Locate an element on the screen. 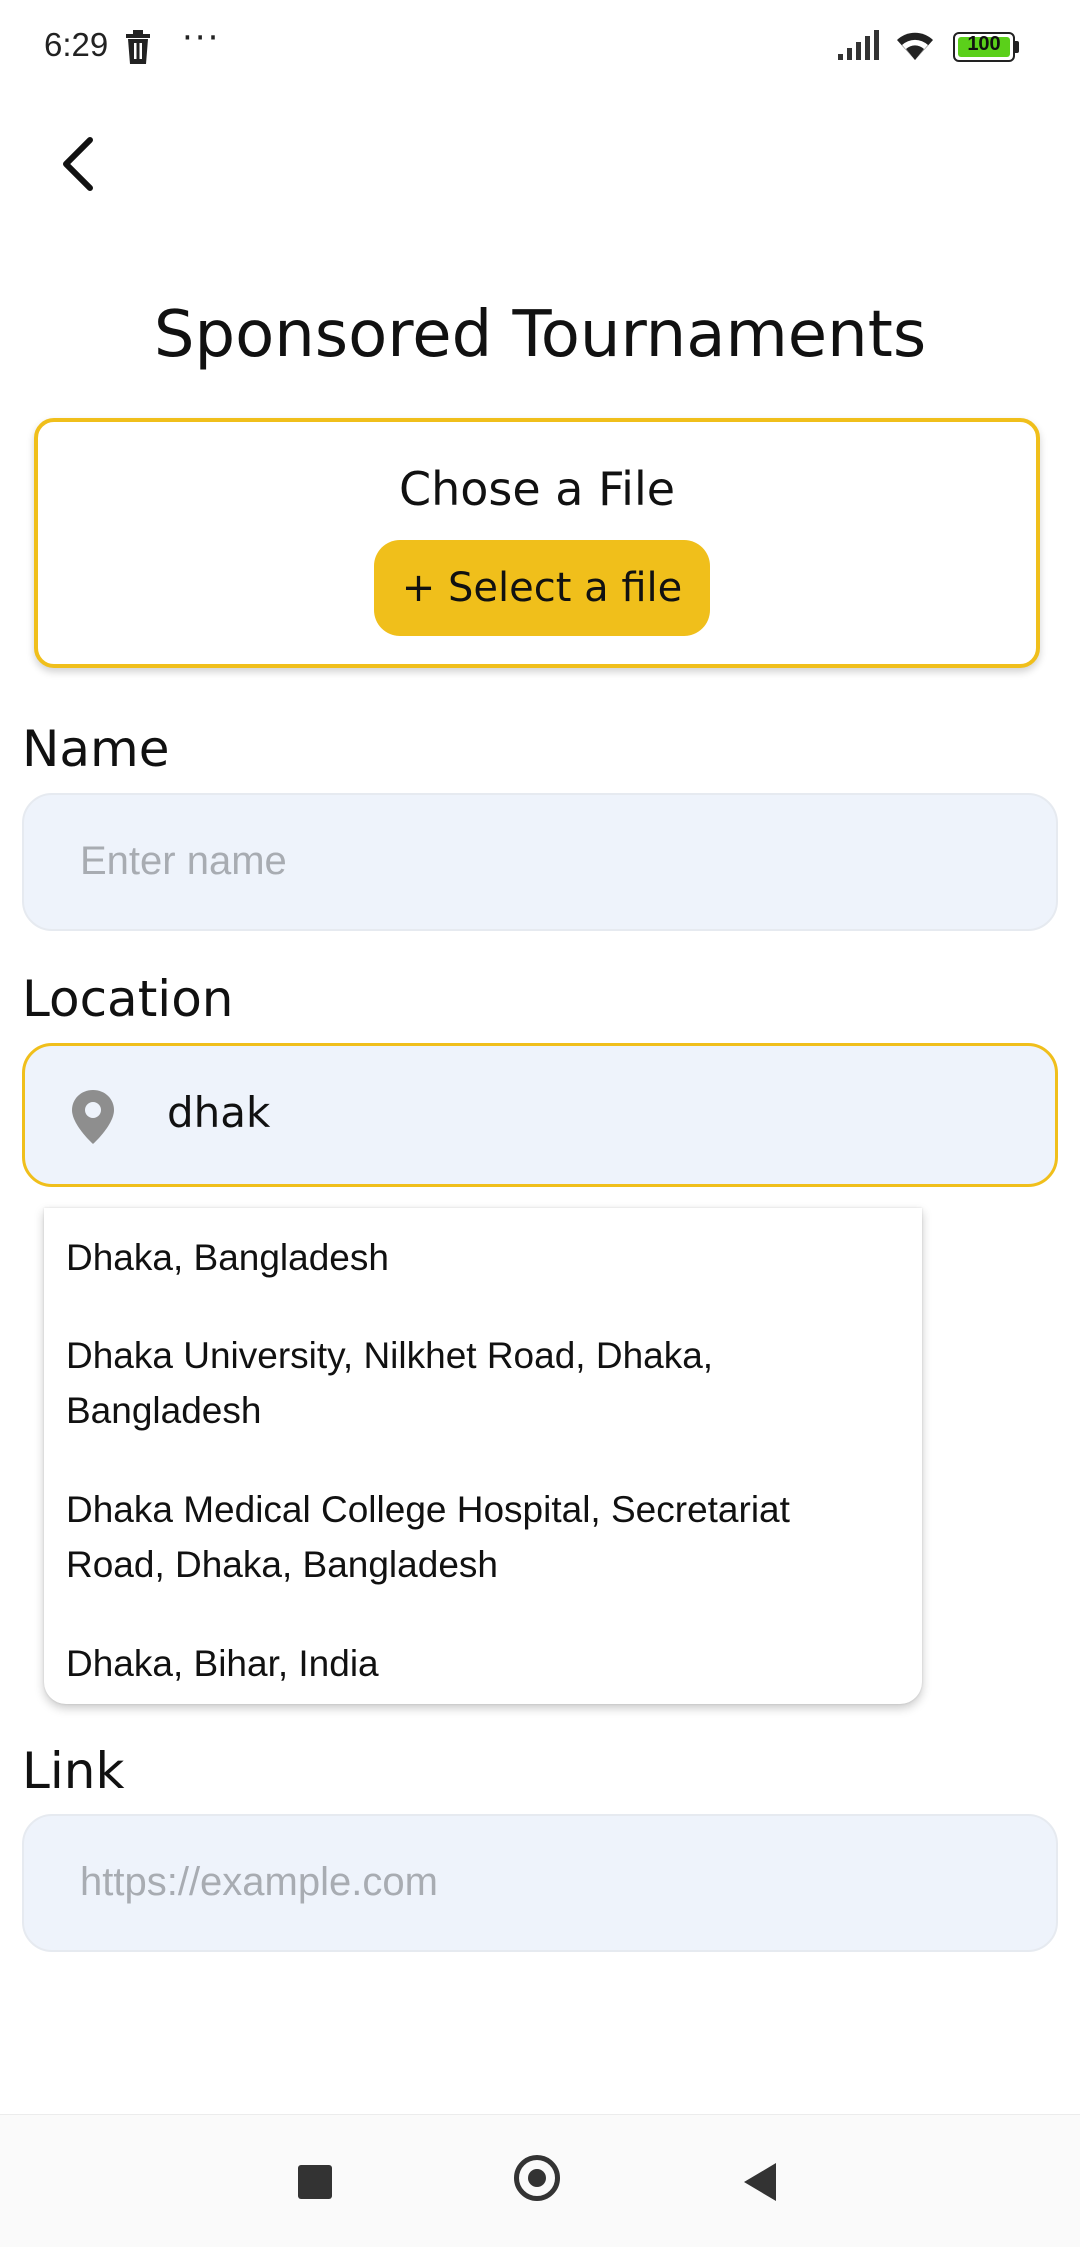 The height and width of the screenshot is (2247, 1080). back-button is located at coordinates (80, 164).